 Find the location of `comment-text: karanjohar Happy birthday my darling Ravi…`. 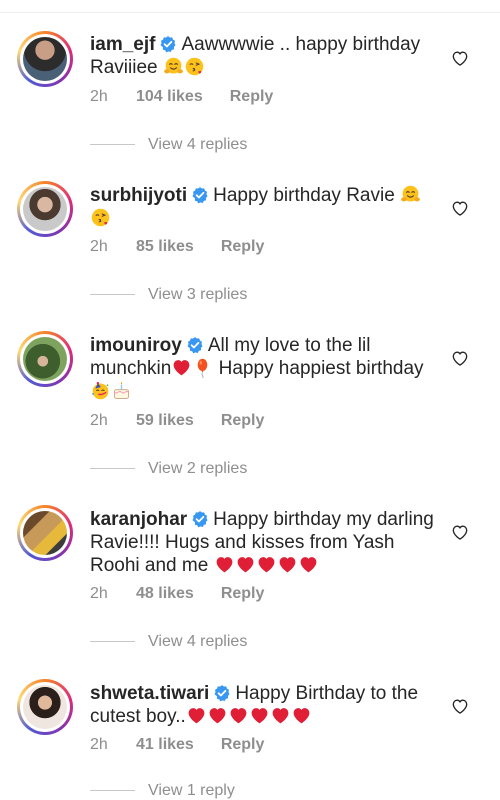

comment-text: karanjohar Happy birthday my darling Ravi… is located at coordinates (262, 542).